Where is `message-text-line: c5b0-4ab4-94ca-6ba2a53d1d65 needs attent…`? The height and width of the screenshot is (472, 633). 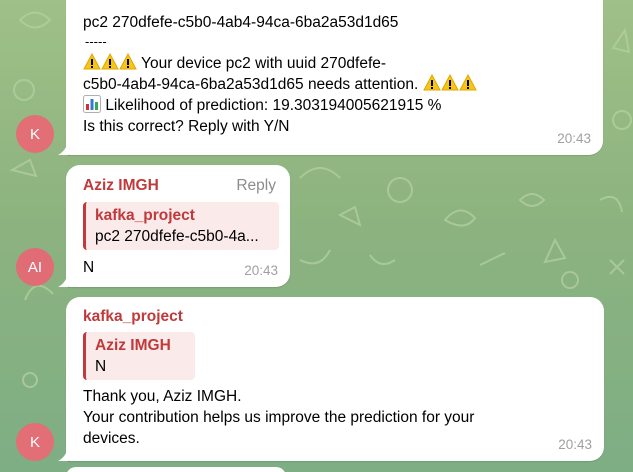 message-text-line: c5b0-4ab4-94ca-6ba2a53d1d65 needs attent… is located at coordinates (338, 84).